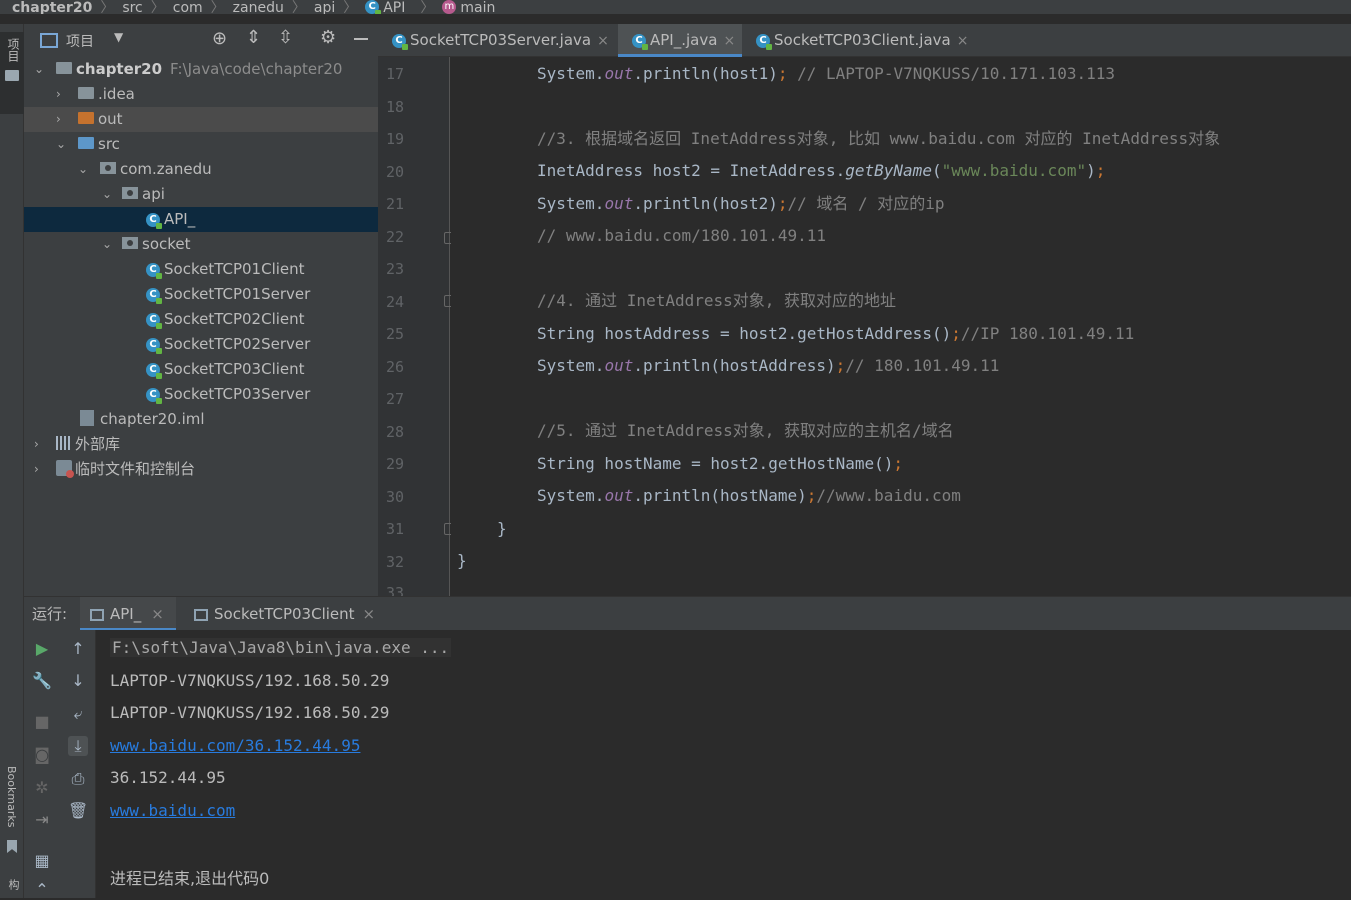 The width and height of the screenshot is (1351, 900). I want to click on expand-all-icon: ⇕, so click(253, 37).